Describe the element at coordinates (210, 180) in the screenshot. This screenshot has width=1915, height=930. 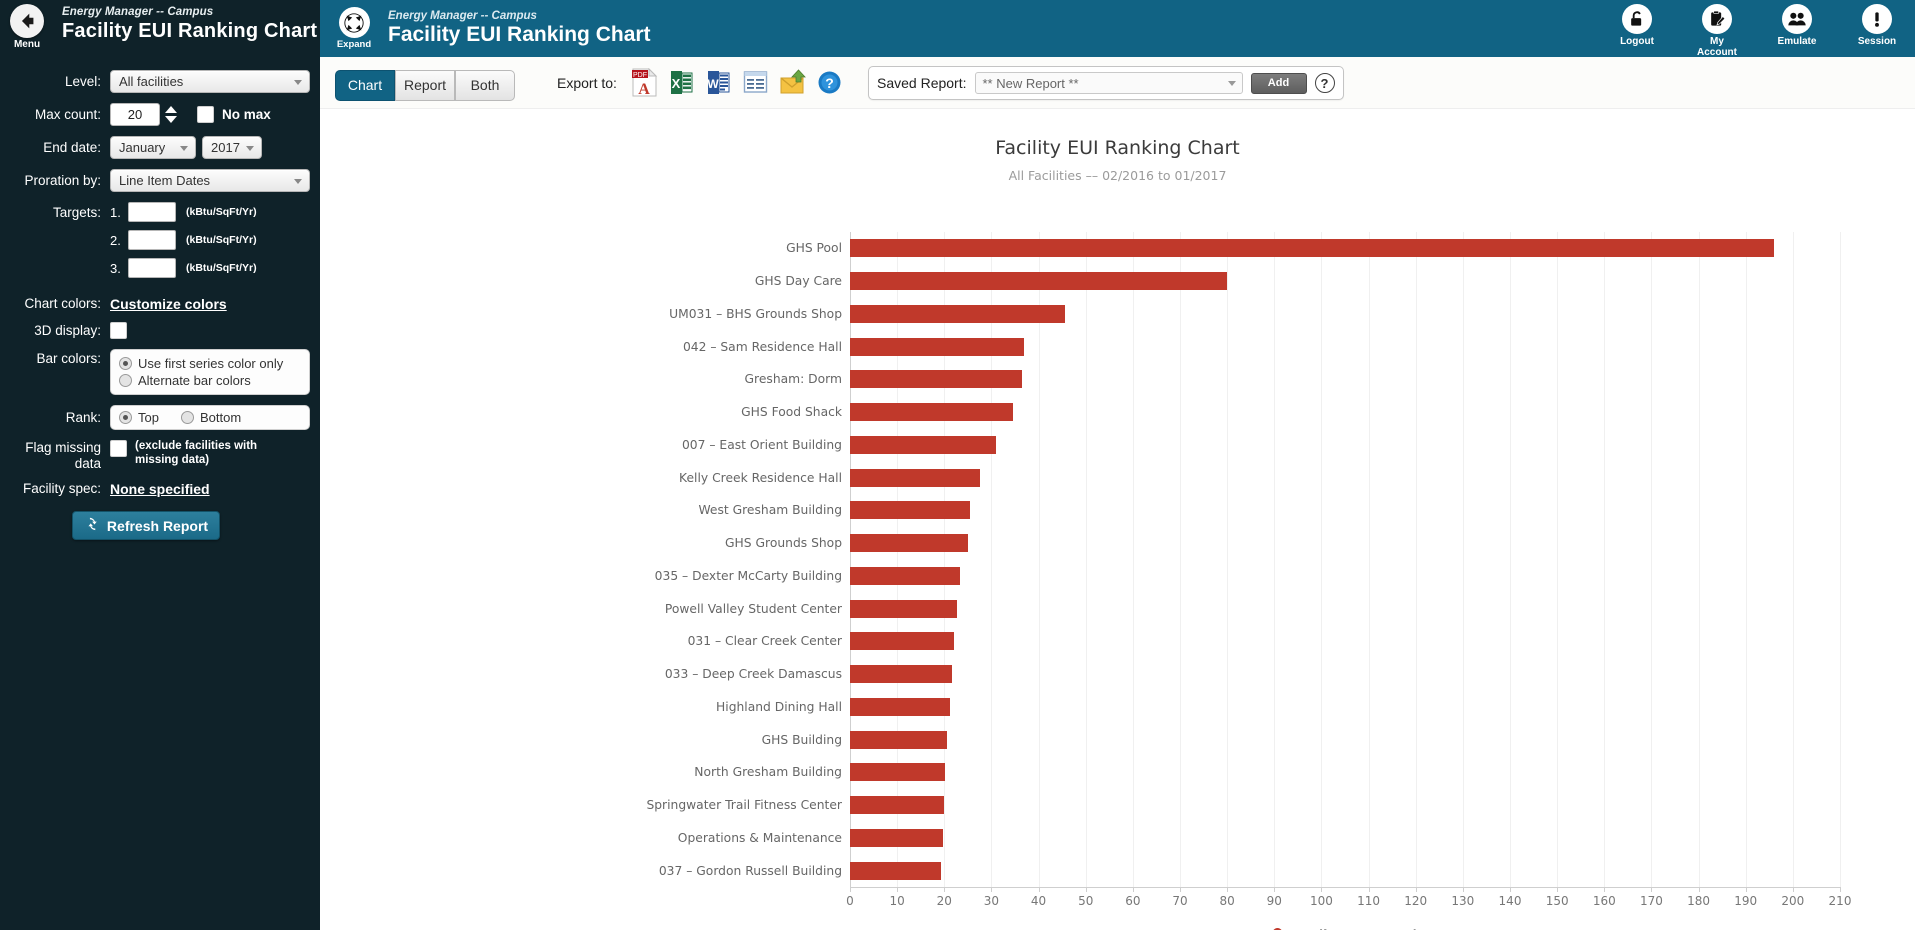
I see `proration-select: Line Item Dates` at that location.